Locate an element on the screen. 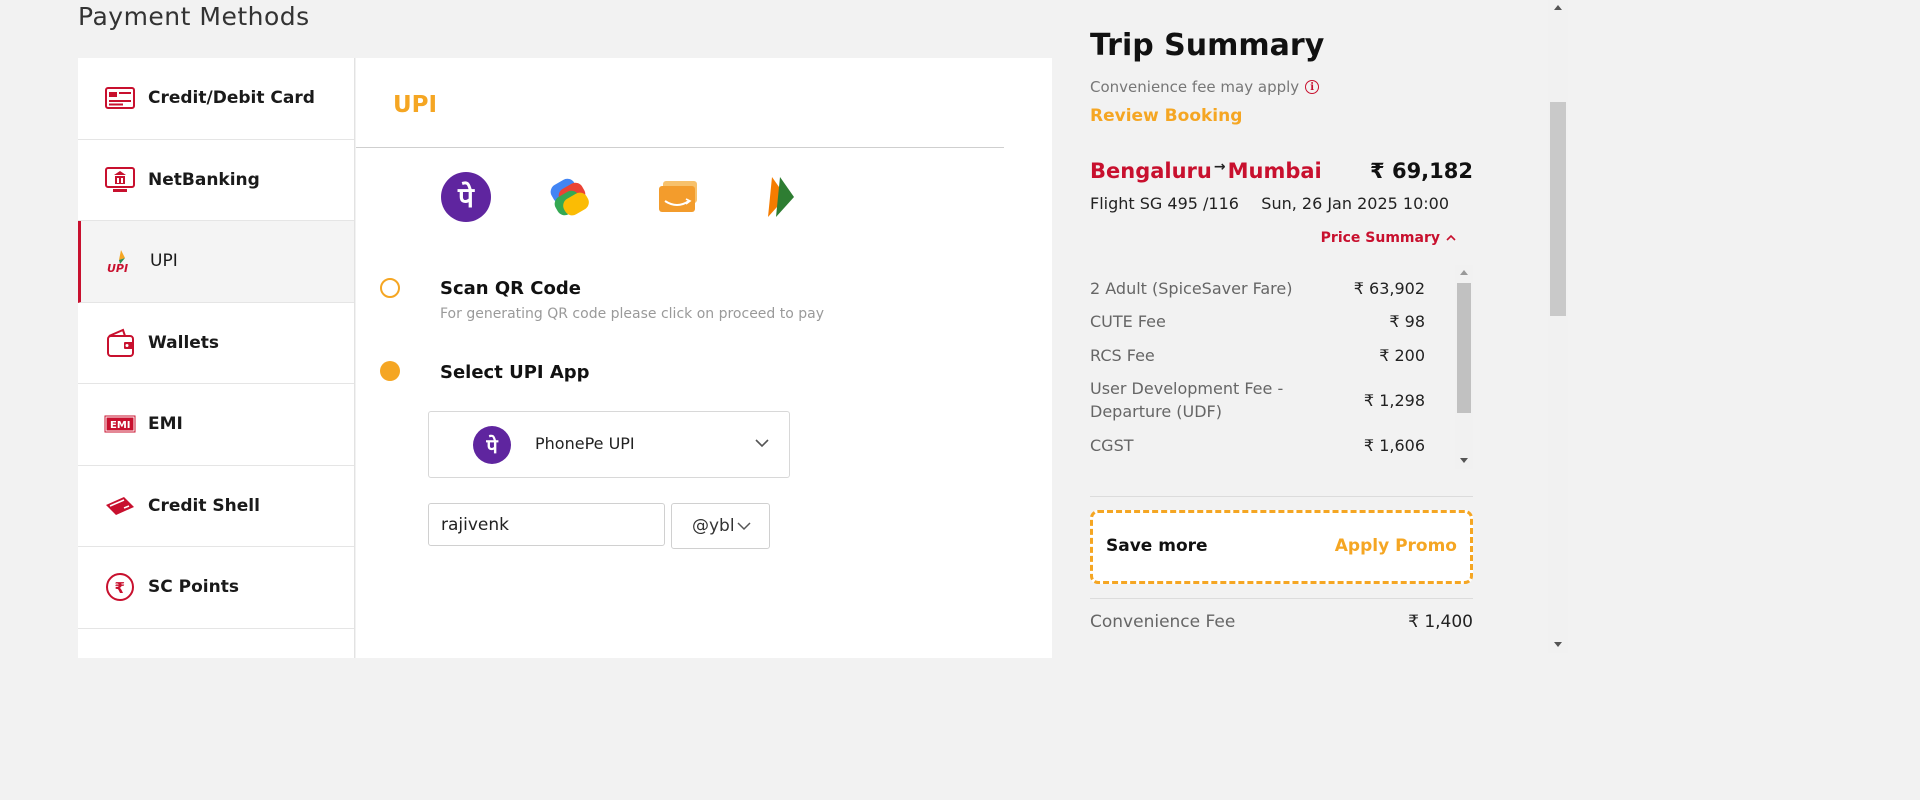 The height and width of the screenshot is (800, 1920). price-summary-label: Price Summary is located at coordinates (1380, 238).